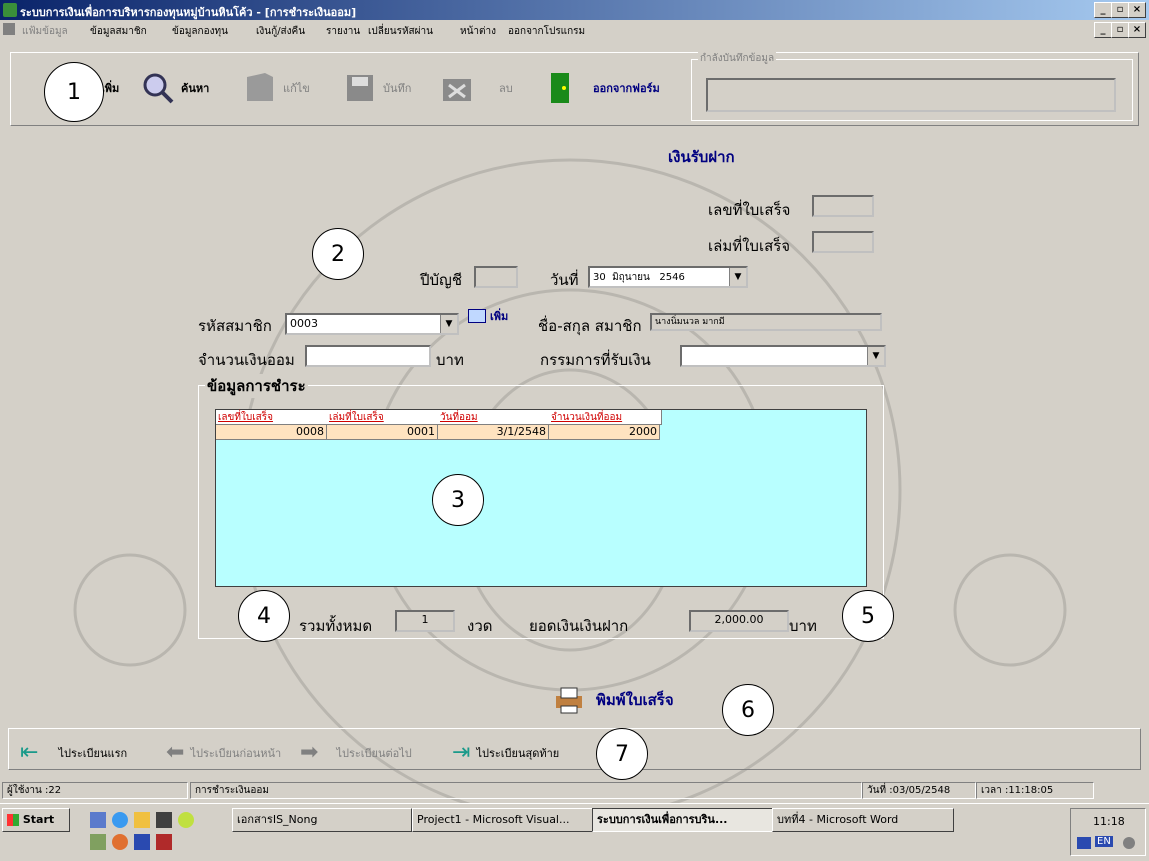 The height and width of the screenshot is (861, 1149). I want to click on date-picker: 30 มิถุนายน 2546 ▼, so click(668, 277).